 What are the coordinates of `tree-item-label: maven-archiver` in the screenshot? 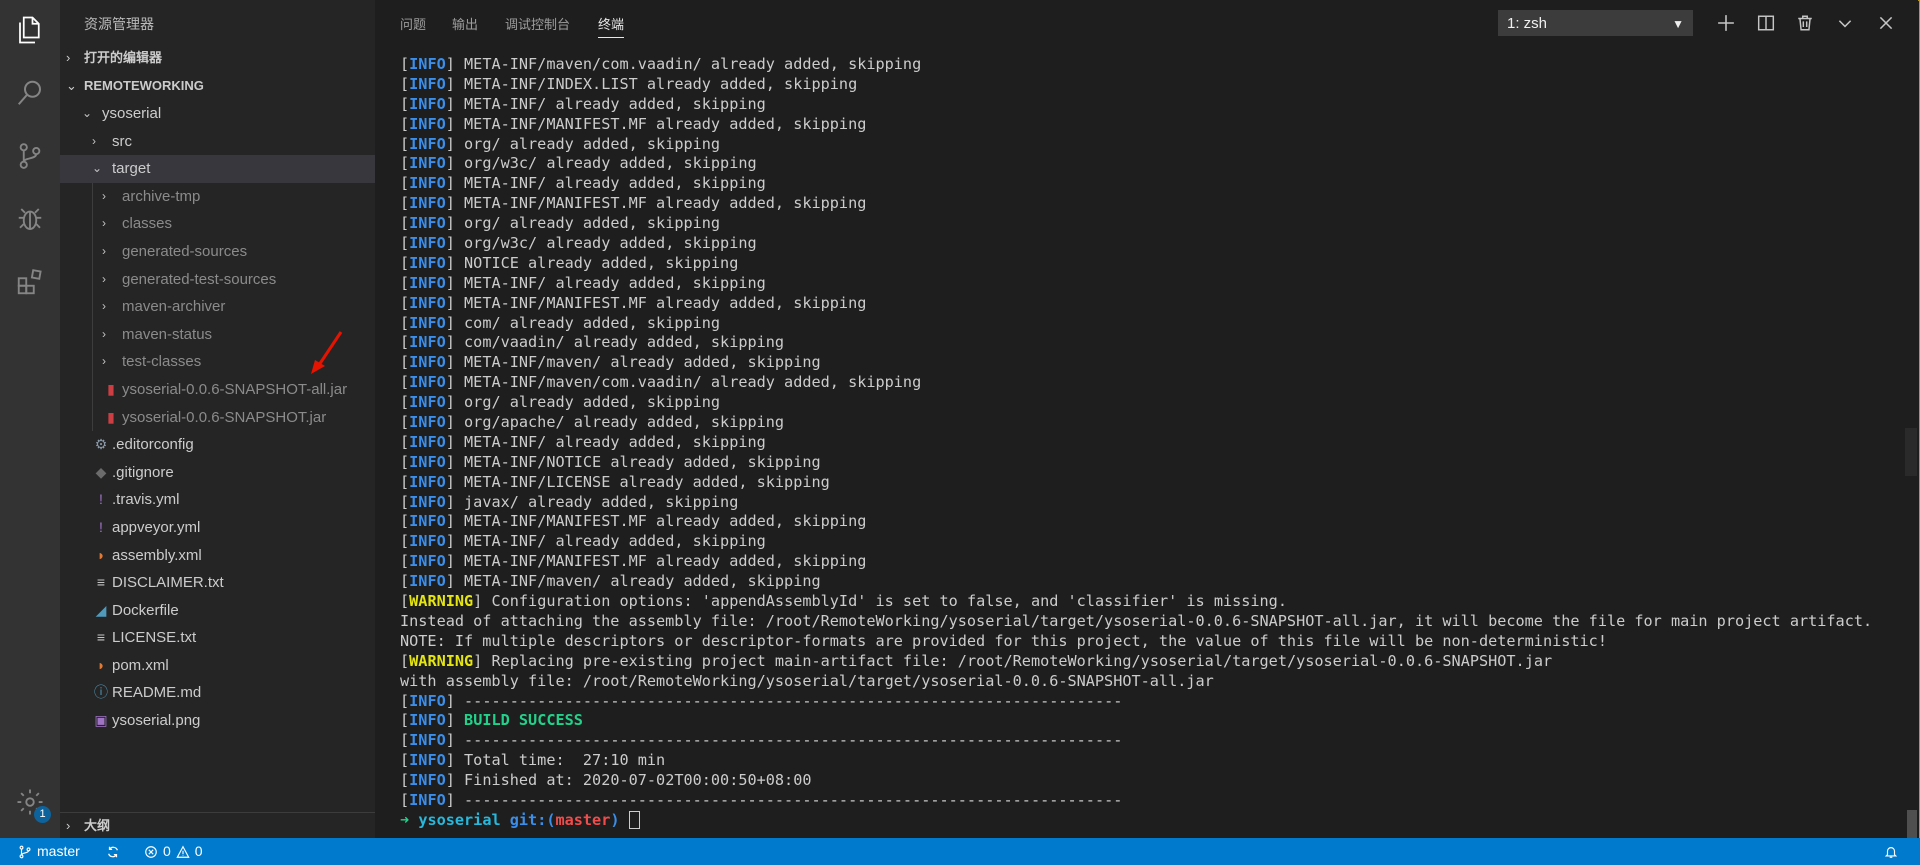 It's located at (174, 307).